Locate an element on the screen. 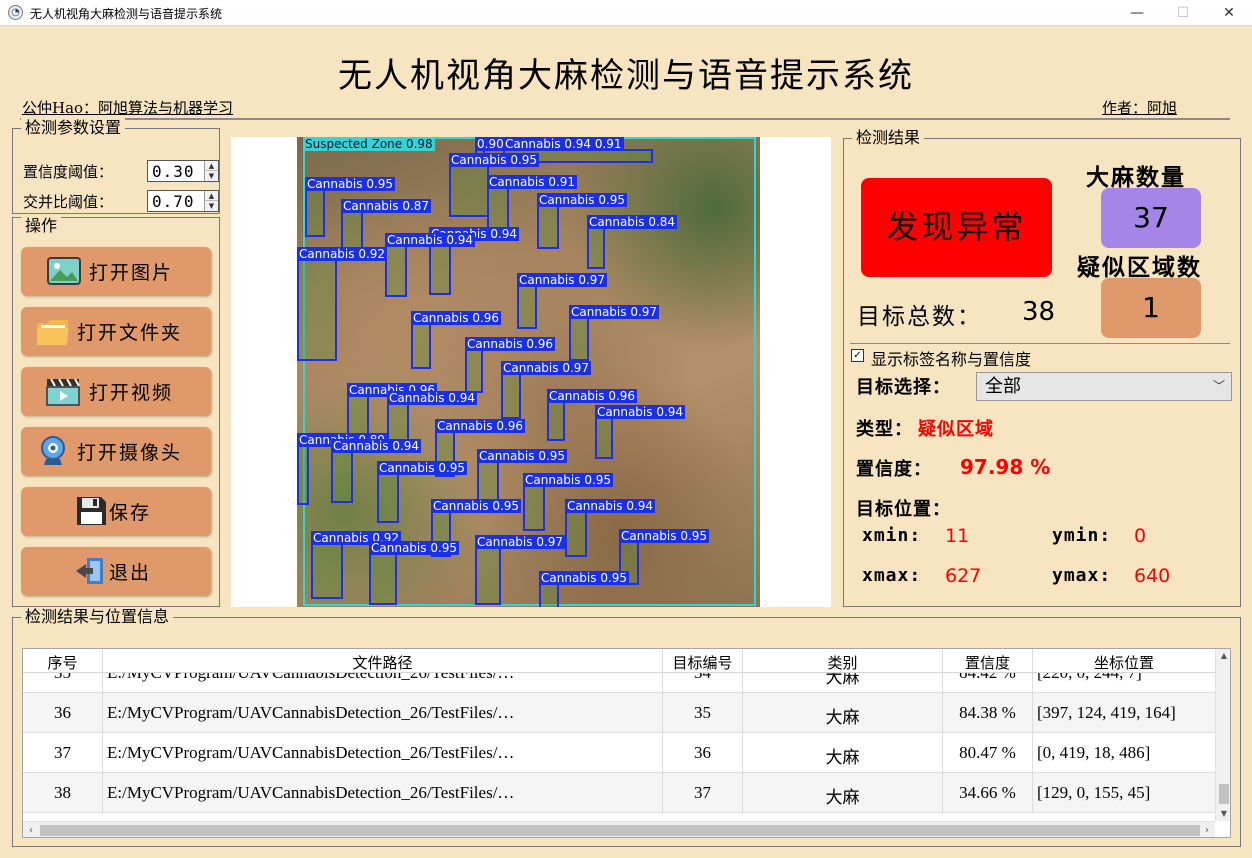  position-label: 目标位置： is located at coordinates (903, 509).